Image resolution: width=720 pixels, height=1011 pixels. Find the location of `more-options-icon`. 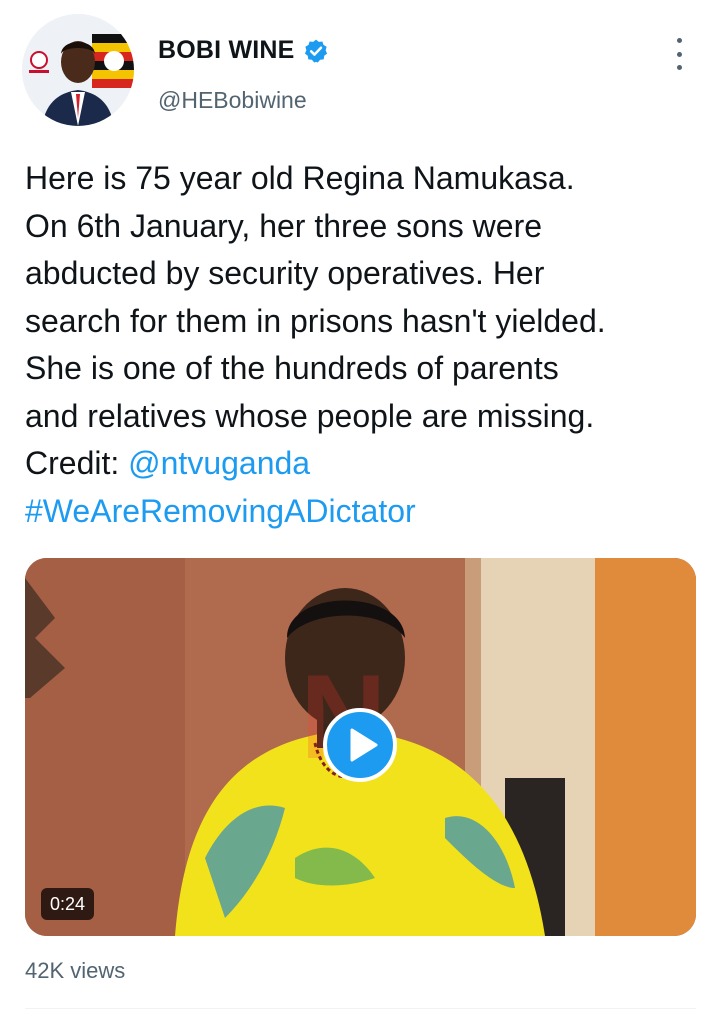

more-options-icon is located at coordinates (679, 54).